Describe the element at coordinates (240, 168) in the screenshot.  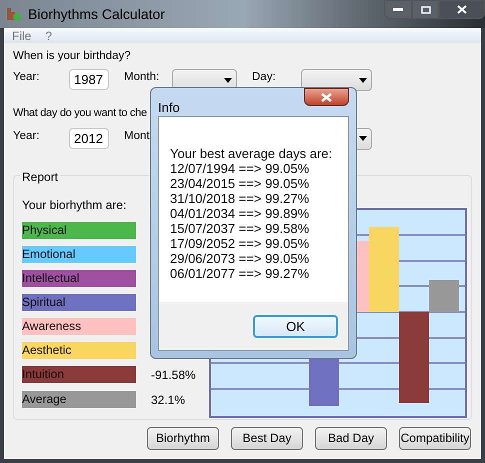
I see `result-line: 12/07/1994 ==> 99.05%` at that location.